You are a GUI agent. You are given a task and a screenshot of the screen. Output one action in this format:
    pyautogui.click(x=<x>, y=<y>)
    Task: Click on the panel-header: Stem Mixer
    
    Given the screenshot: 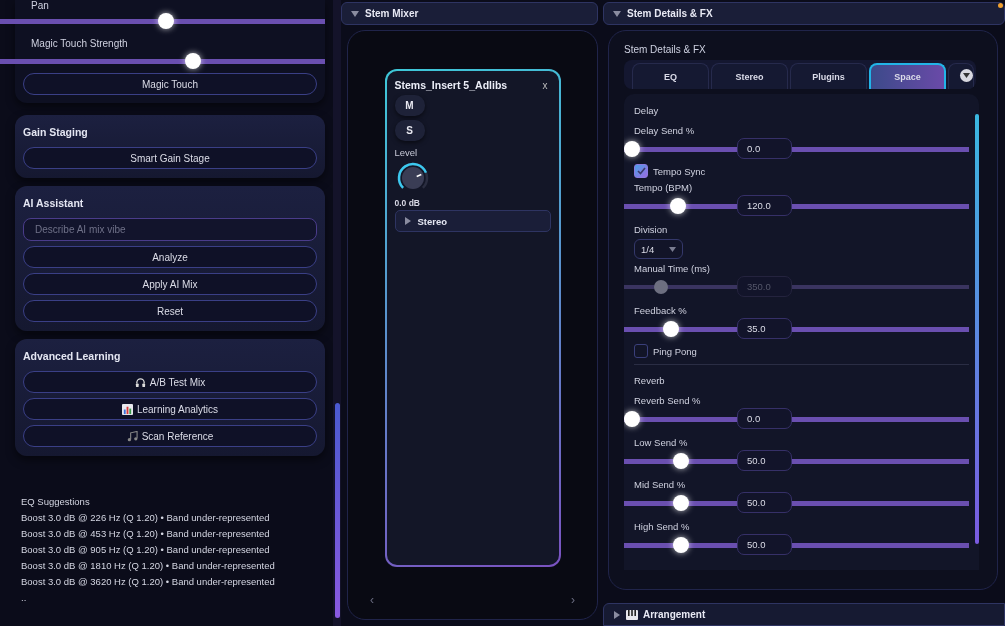 What is the action you would take?
    pyautogui.click(x=469, y=13)
    